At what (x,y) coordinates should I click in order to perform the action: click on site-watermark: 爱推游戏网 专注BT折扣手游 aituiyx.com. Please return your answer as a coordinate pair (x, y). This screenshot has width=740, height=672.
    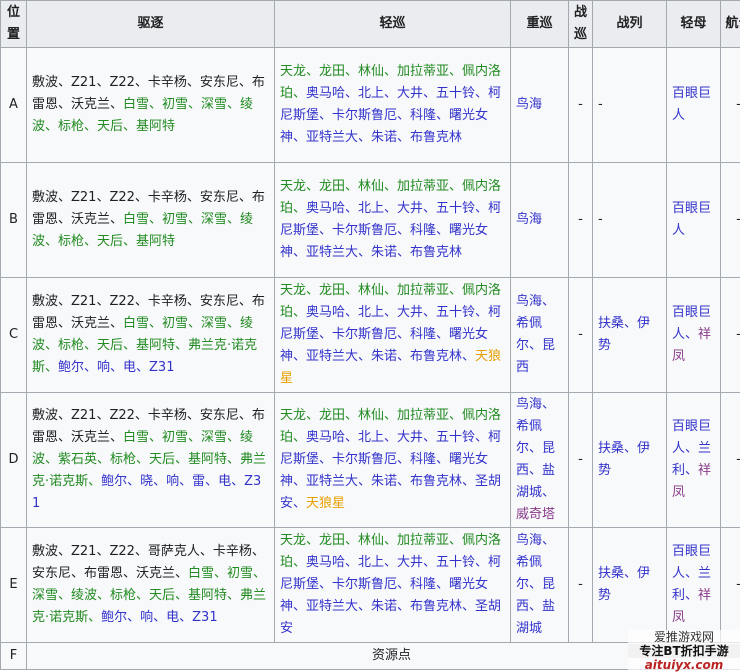
    Looking at the image, I should click on (684, 651).